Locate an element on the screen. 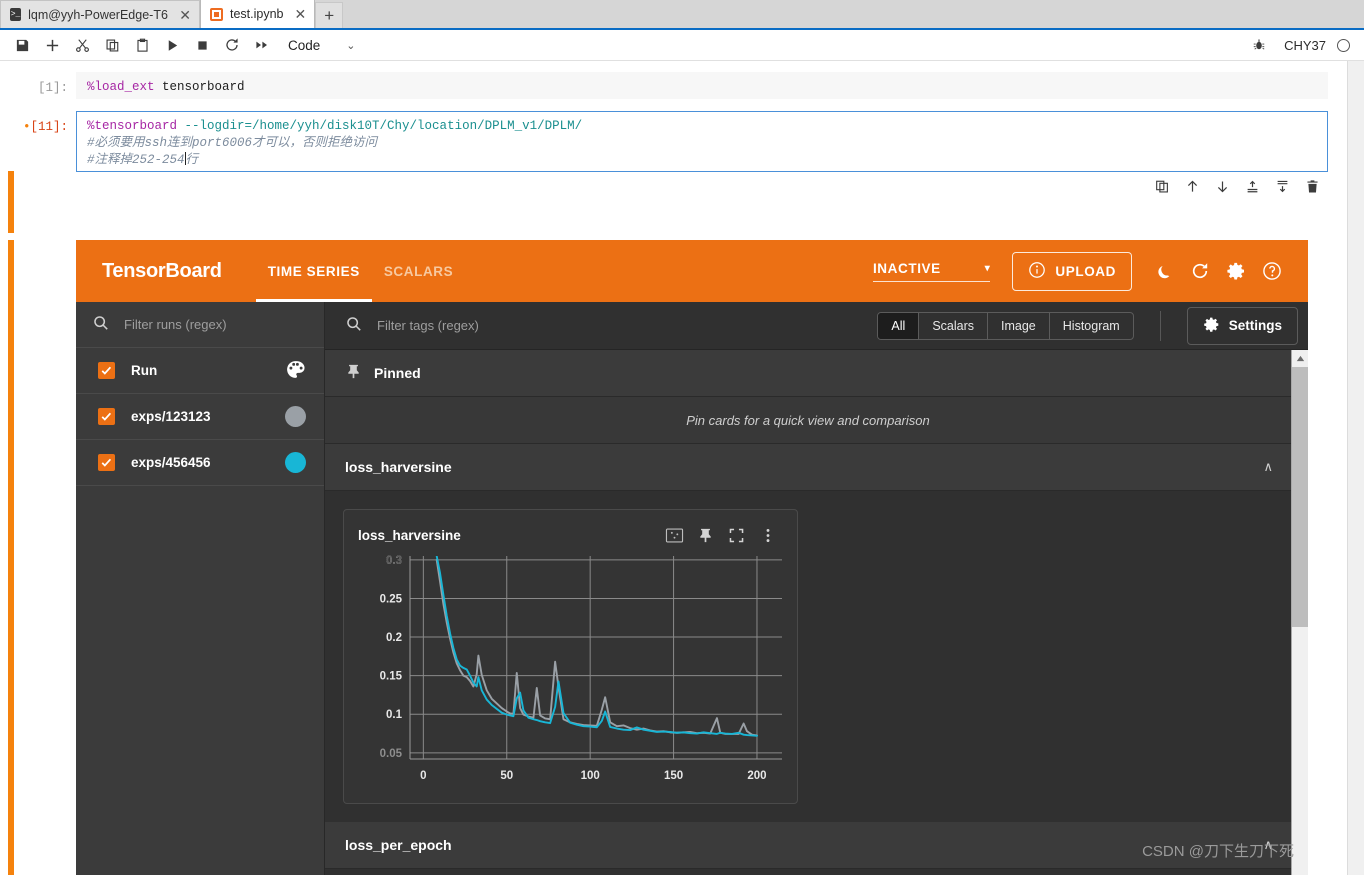 The image size is (1364, 875). filter-all: All is located at coordinates (899, 325).